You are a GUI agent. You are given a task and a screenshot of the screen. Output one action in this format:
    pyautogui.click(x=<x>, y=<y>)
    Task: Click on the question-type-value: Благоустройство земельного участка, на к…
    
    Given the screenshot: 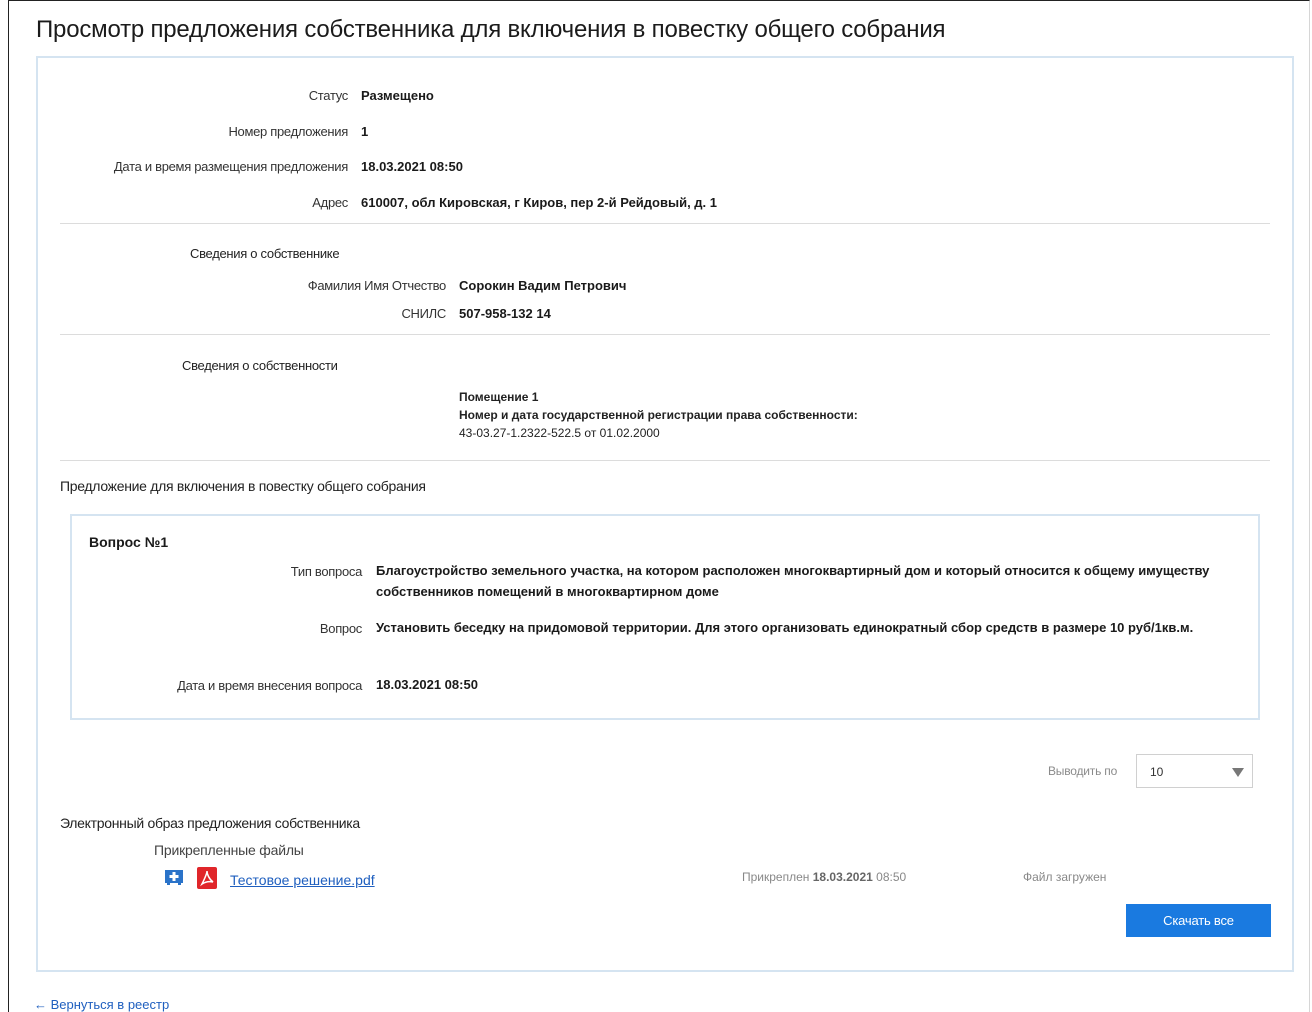 What is the action you would take?
    pyautogui.click(x=793, y=581)
    